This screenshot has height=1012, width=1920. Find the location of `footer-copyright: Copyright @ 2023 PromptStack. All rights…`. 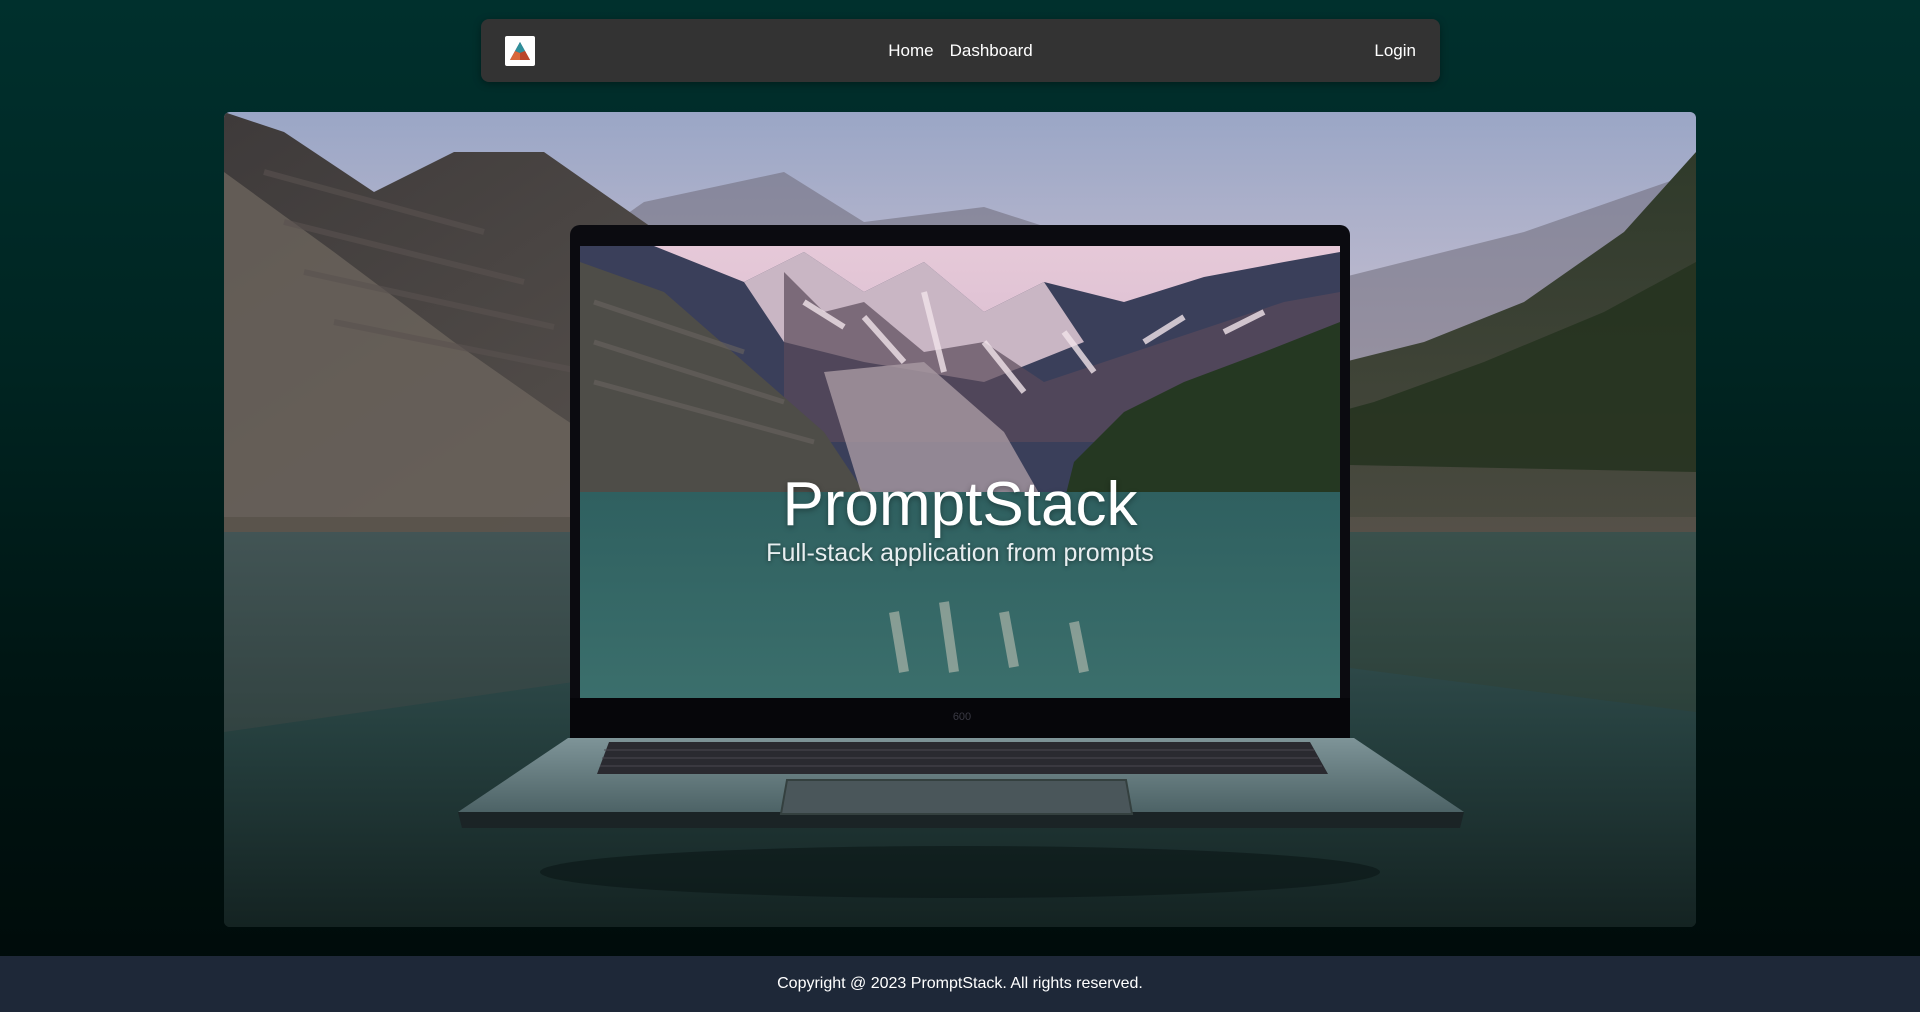

footer-copyright: Copyright @ 2023 PromptStack. All rights… is located at coordinates (960, 983).